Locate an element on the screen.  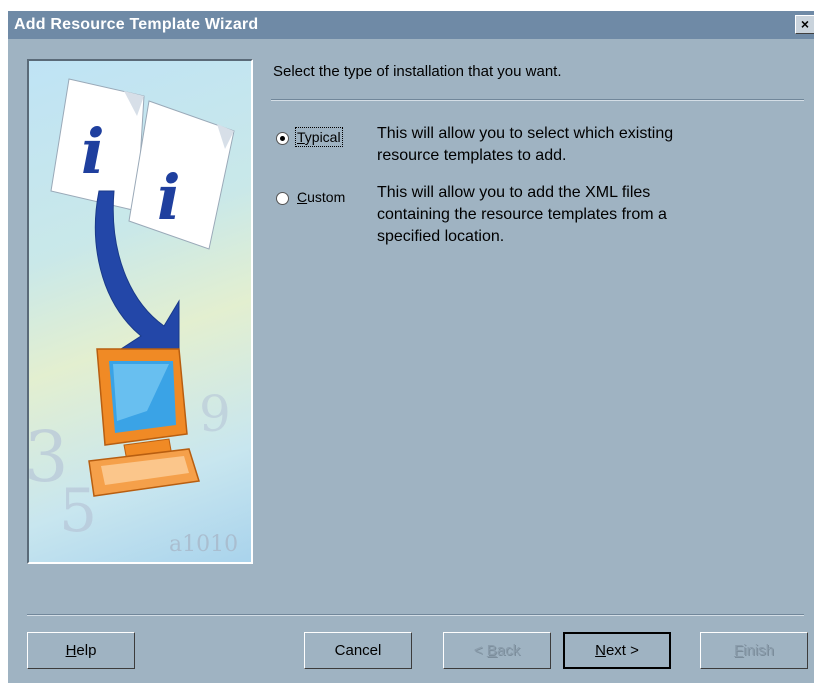
custom-radio is located at coordinates (282, 198).